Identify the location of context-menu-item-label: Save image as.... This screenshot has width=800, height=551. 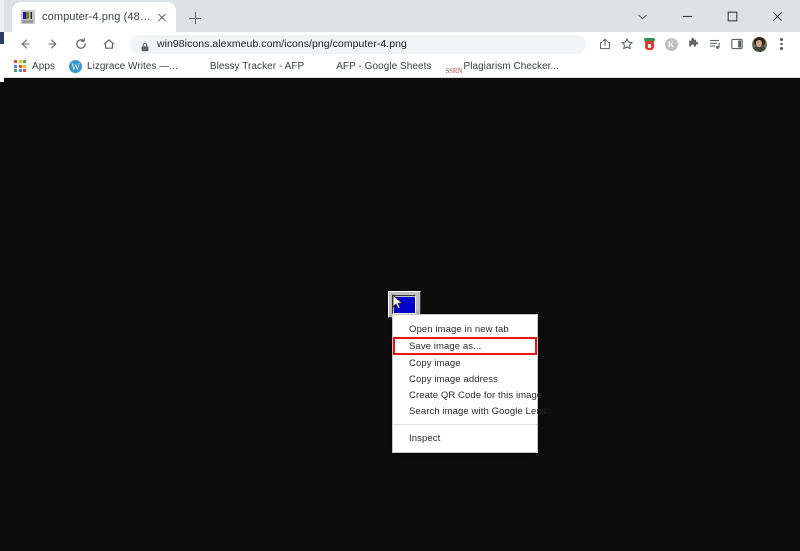
(445, 346).